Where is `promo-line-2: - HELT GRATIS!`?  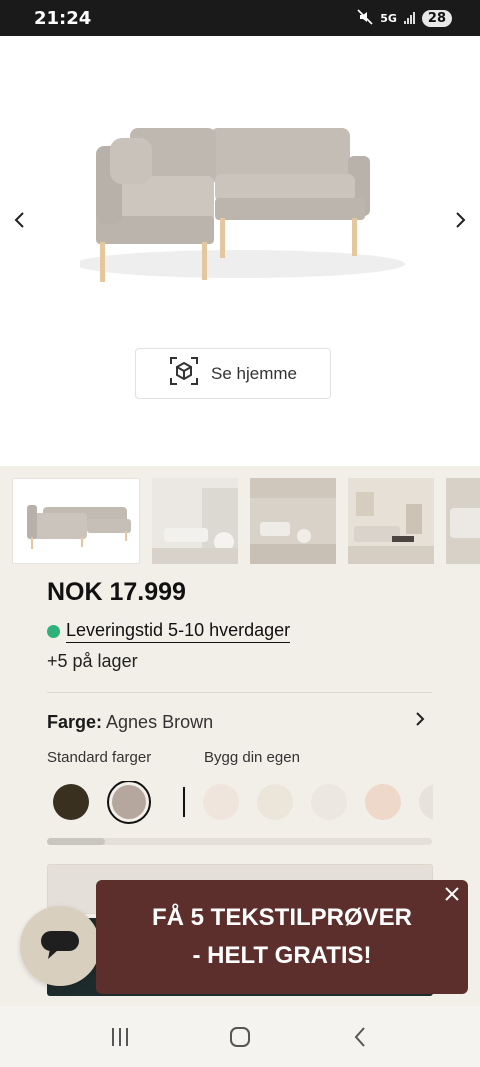
promo-line-2: - HELT GRATIS! is located at coordinates (282, 955).